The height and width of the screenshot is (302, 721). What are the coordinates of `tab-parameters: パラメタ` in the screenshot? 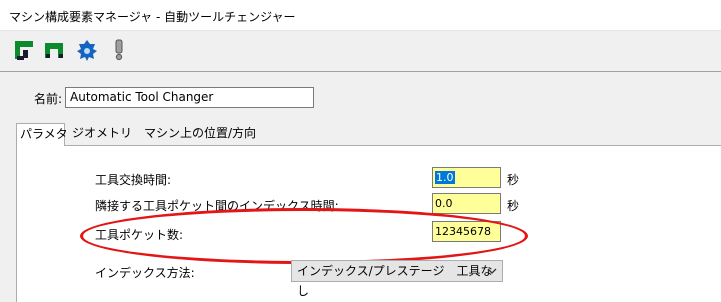 It's located at (42, 134).